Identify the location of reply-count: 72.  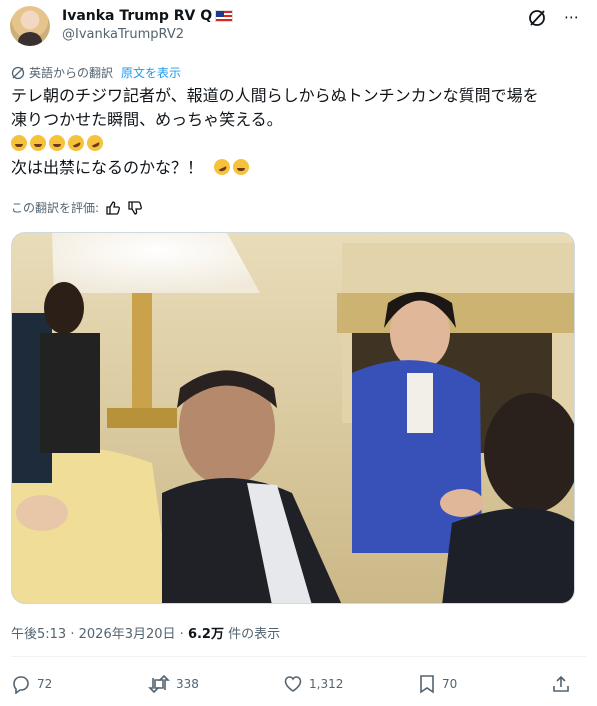
(45, 684).